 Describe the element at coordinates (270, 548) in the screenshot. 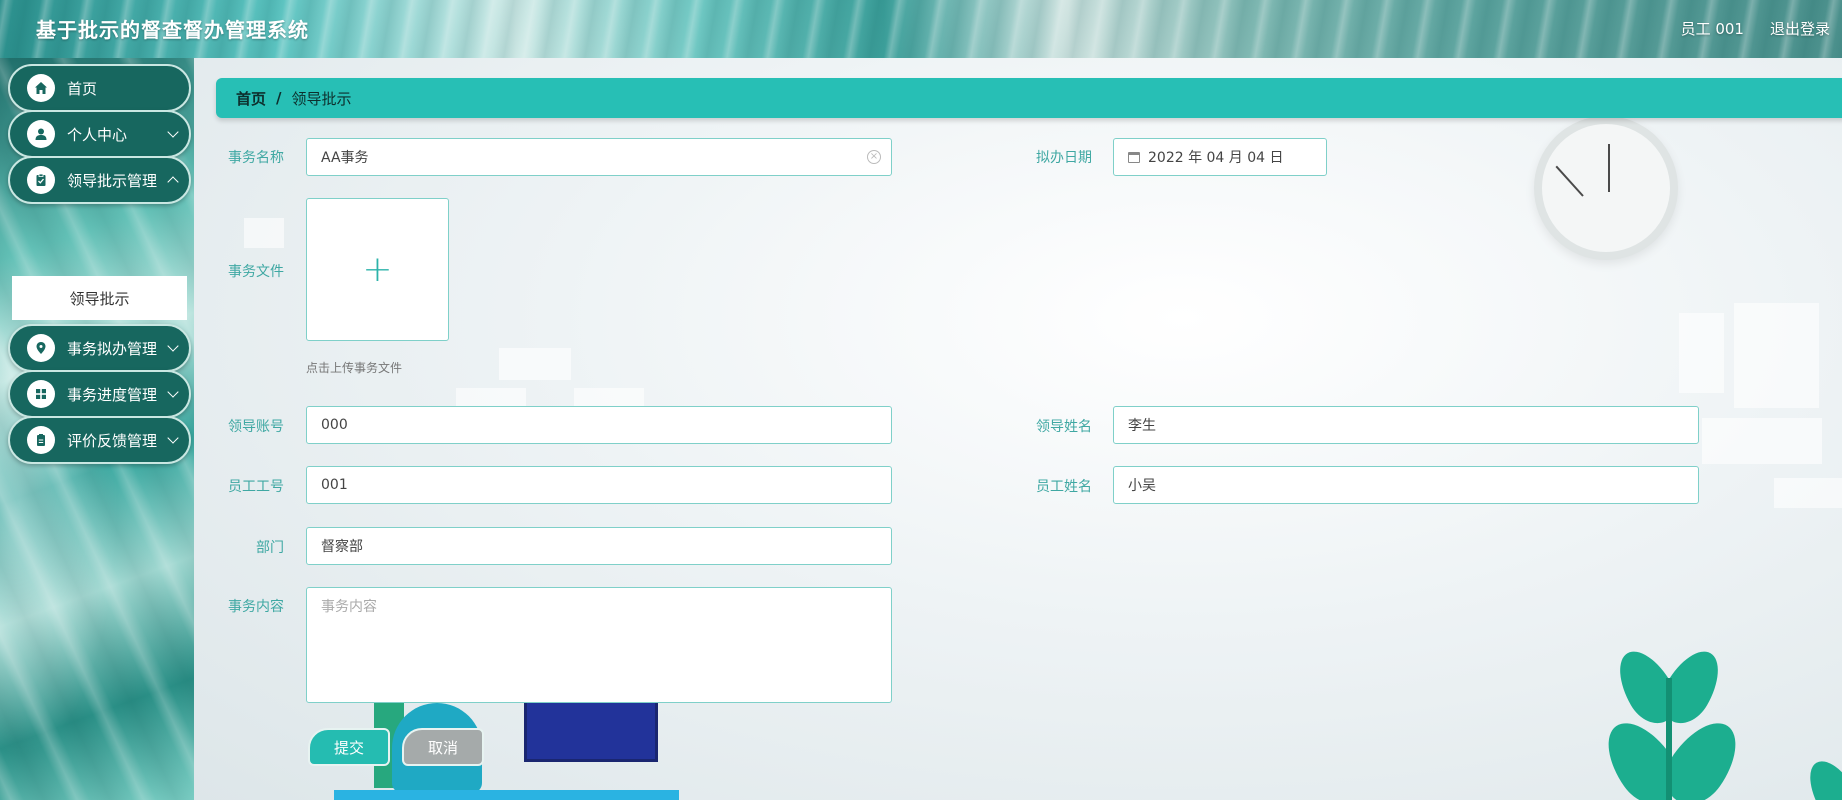

I see `department-label: 部门` at that location.